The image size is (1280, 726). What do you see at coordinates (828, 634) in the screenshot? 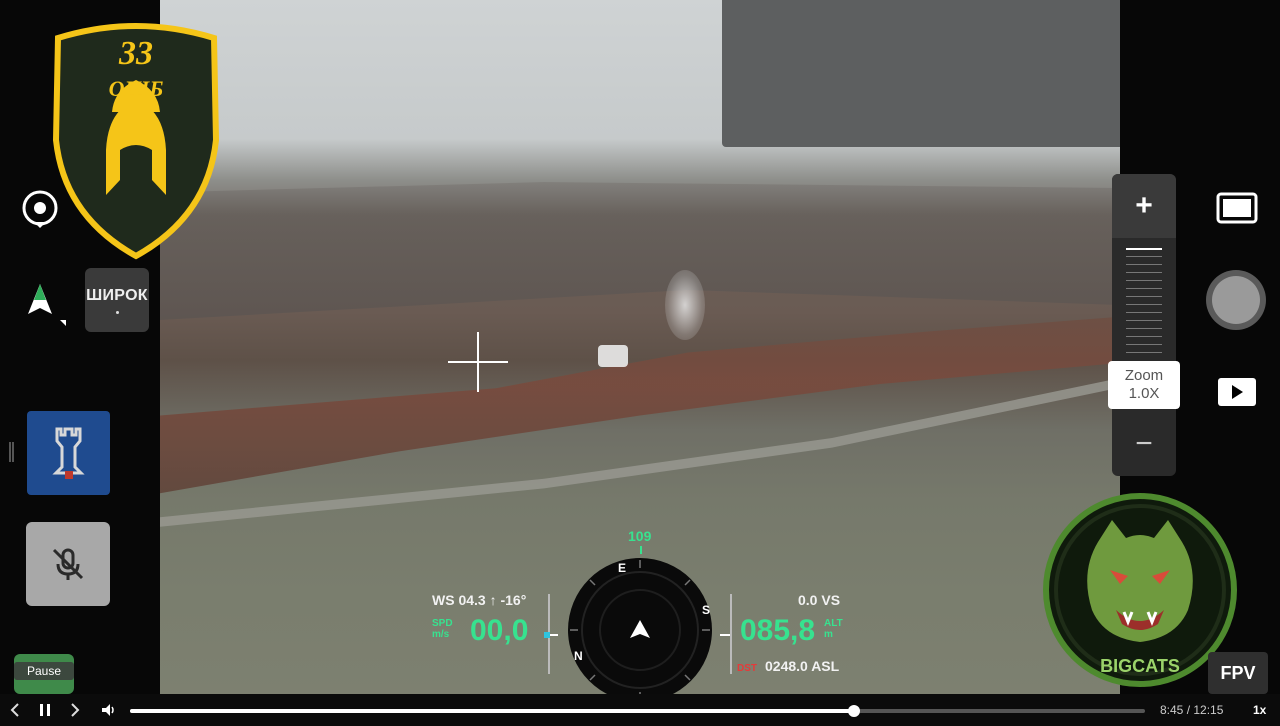
I see `altitude-label-unit: m` at bounding box center [828, 634].